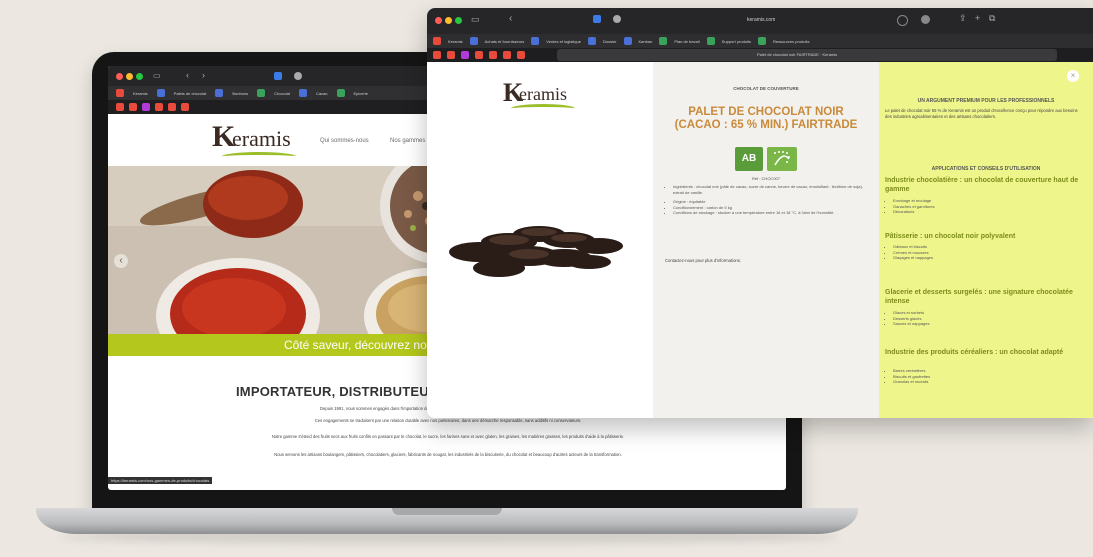 Image resolution: width=1093 pixels, height=557 pixels. What do you see at coordinates (993, 212) in the screenshot?
I see `section-bullet: Décorations` at bounding box center [993, 212].